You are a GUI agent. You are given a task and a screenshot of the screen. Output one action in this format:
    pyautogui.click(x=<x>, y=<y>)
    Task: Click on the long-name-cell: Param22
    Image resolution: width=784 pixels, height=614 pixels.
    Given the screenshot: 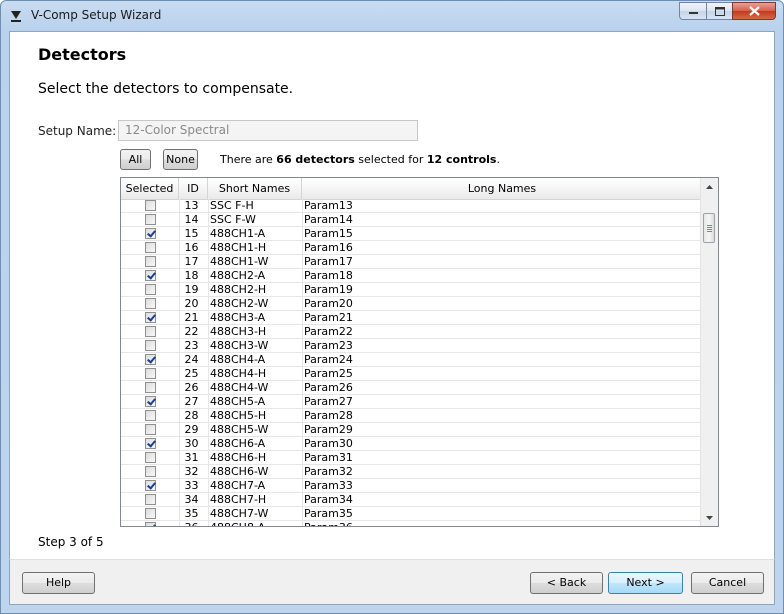 What is the action you would take?
    pyautogui.click(x=328, y=331)
    